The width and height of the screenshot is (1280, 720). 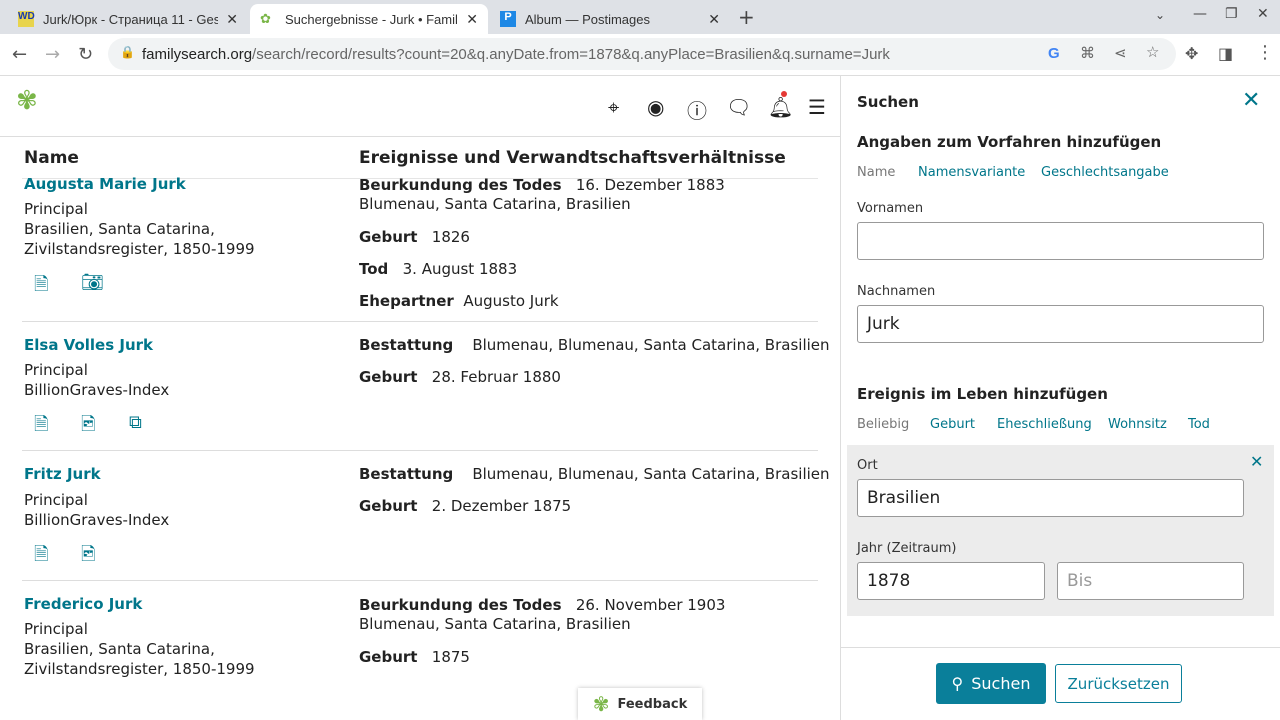 I want to click on browser-tab-active: ✿ Suchergebnisse - Jurk • FamilySe ✕, so click(x=369, y=19).